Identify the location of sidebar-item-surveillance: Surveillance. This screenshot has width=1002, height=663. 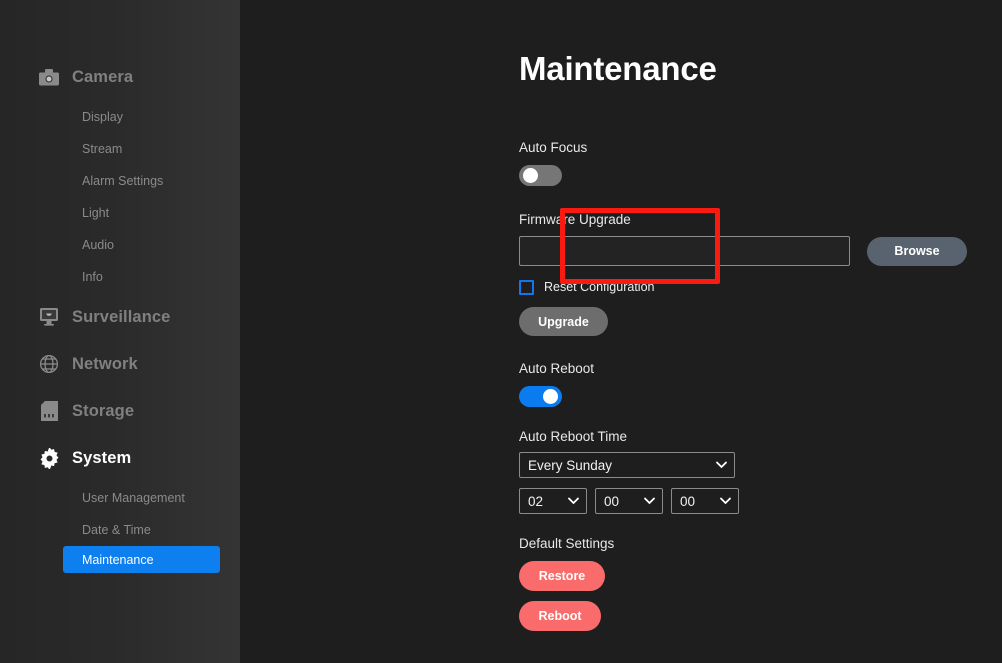
(120, 317).